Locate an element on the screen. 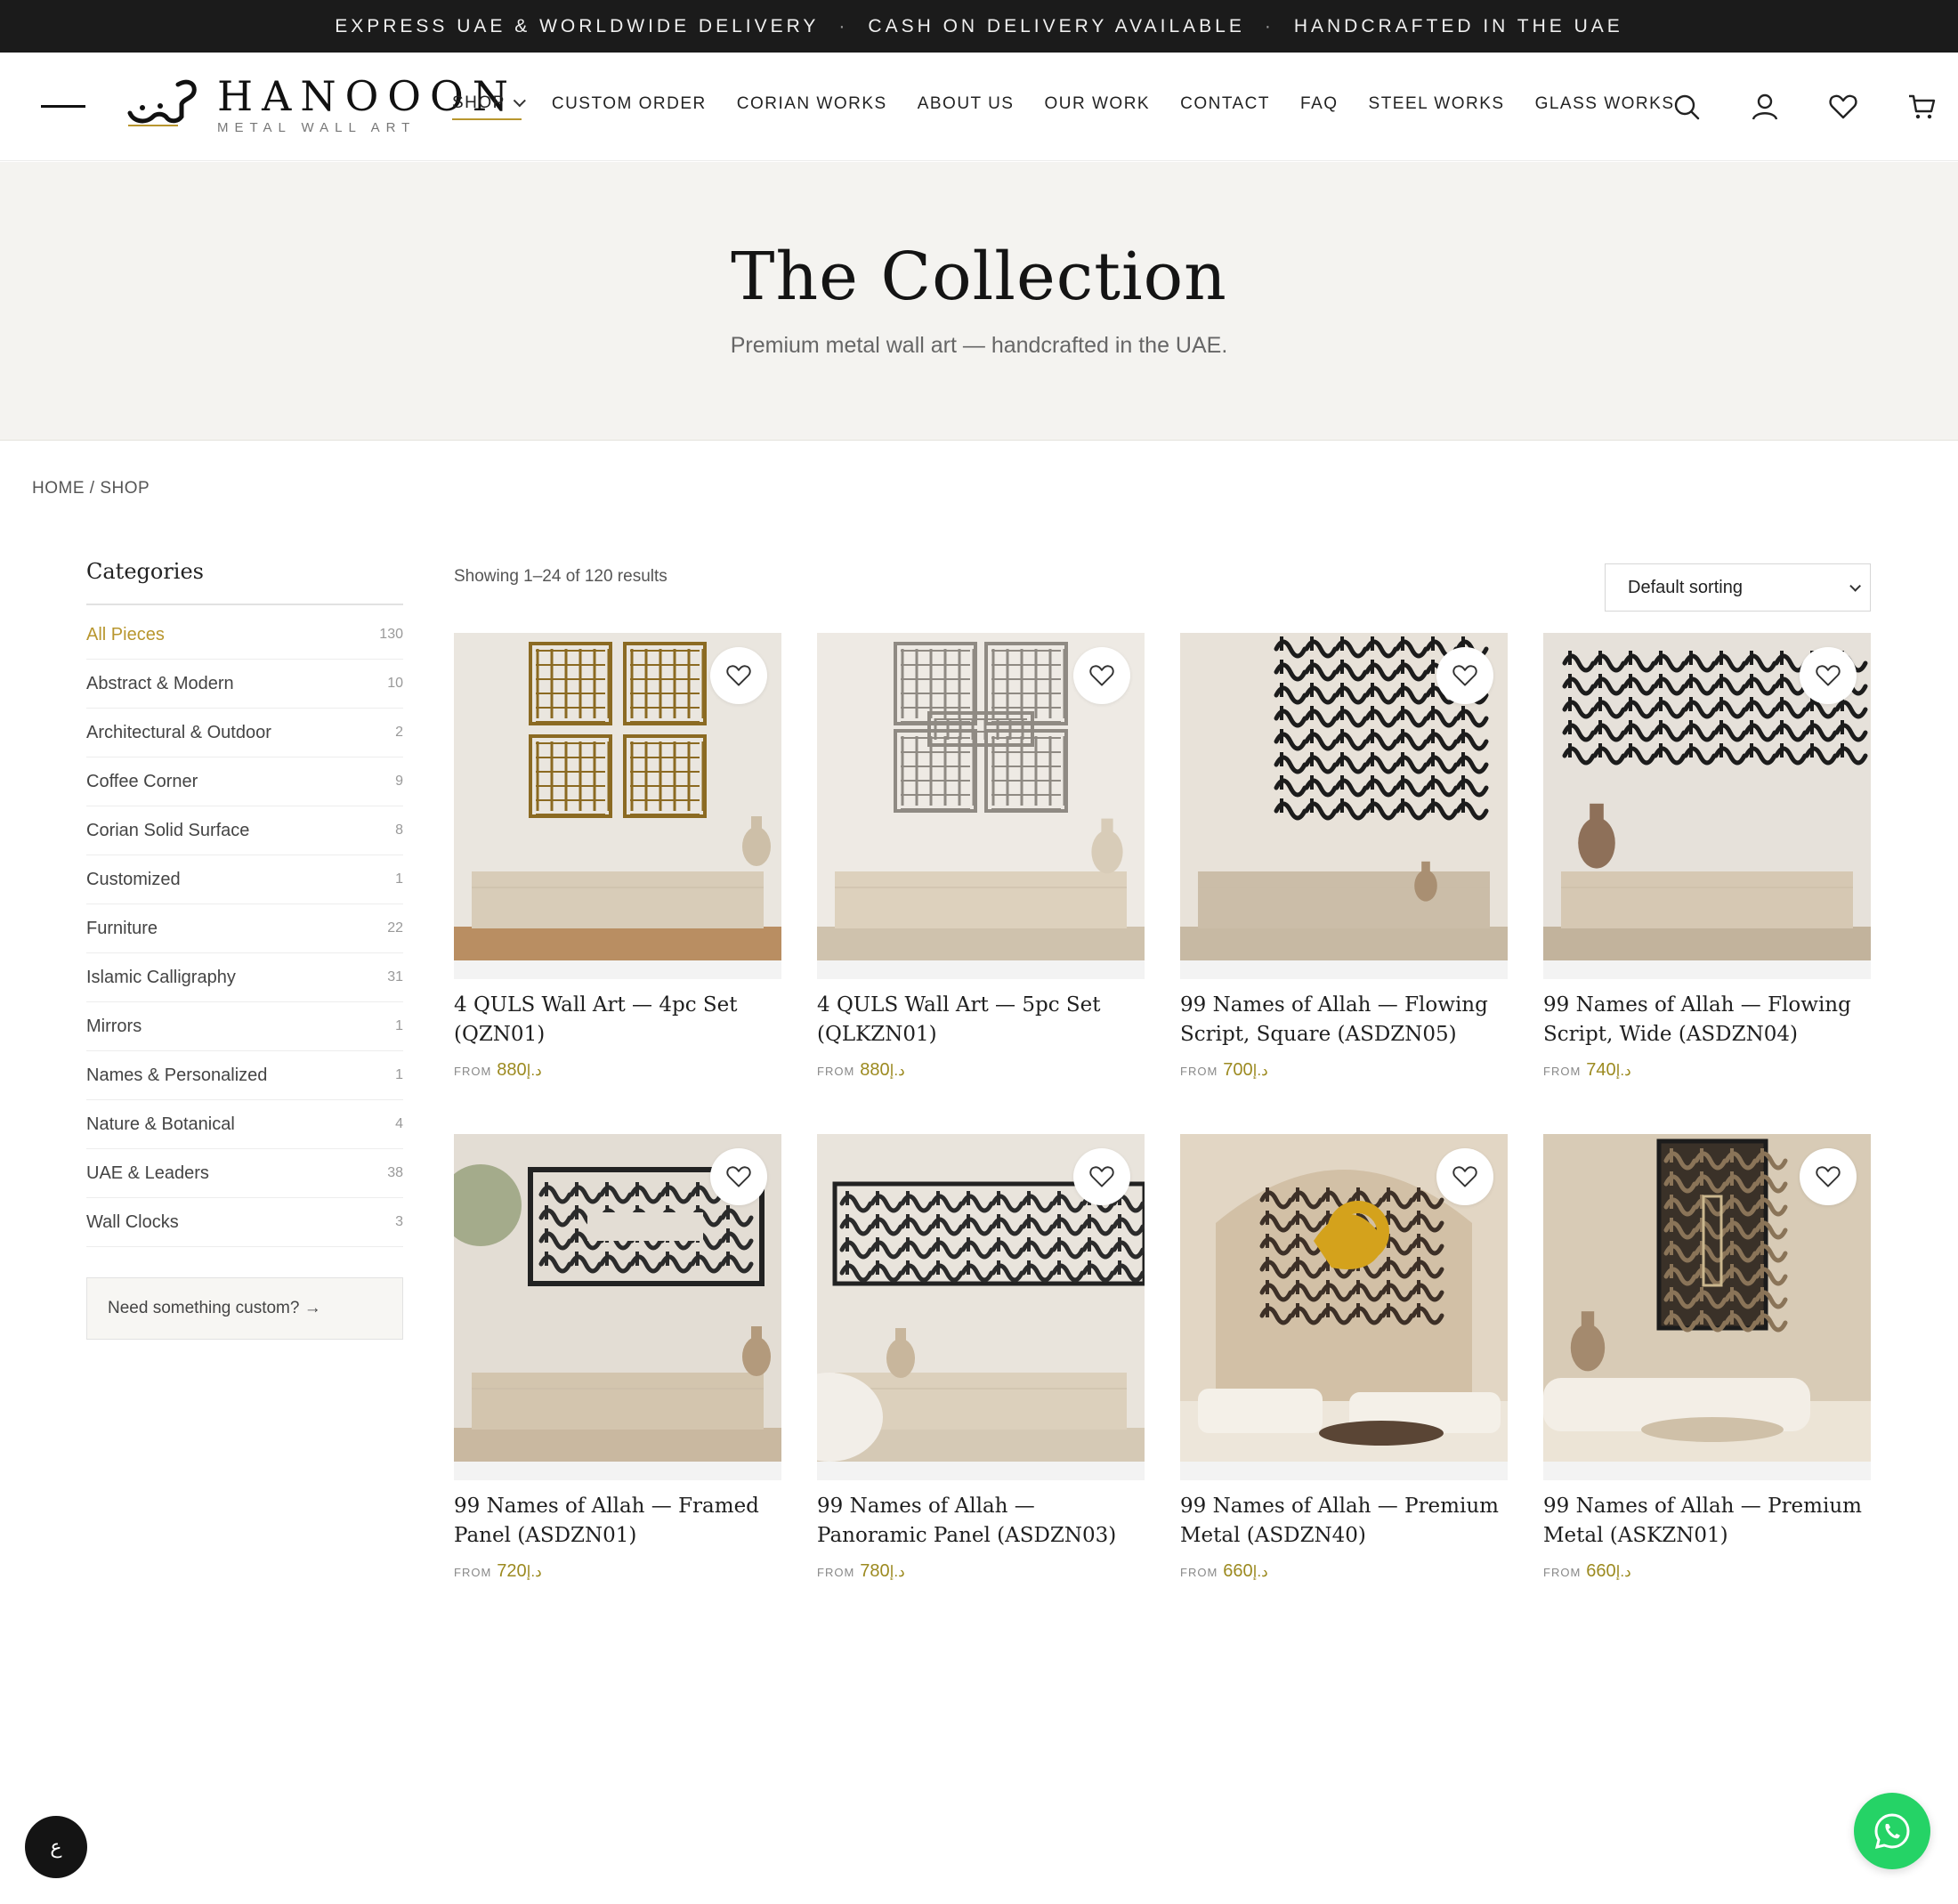 This screenshot has width=1958, height=1904. announcement-handcrafted: HANDCRAFTED IN THE UAE is located at coordinates (1458, 25).